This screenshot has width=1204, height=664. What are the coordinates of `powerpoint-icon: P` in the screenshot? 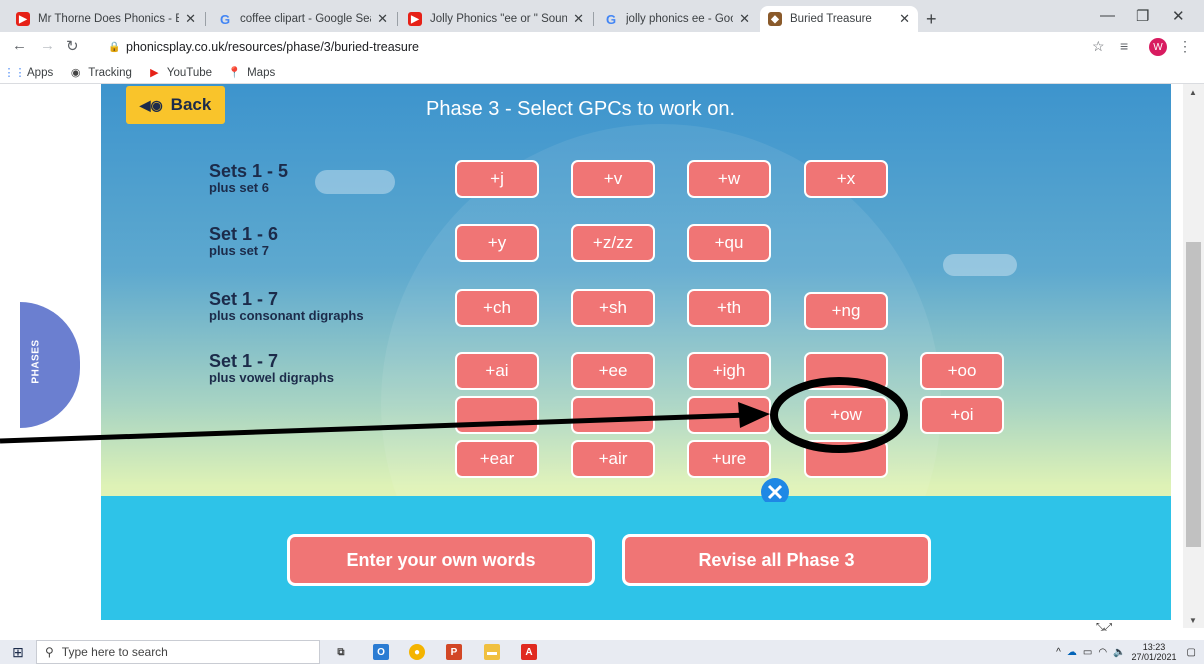 It's located at (454, 652).